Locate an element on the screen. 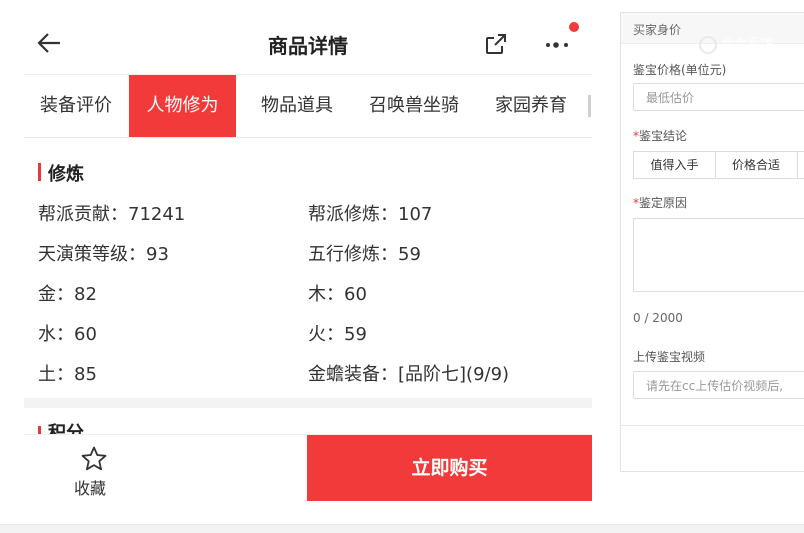 The width and height of the screenshot is (804, 533). star-icon is located at coordinates (94, 459).